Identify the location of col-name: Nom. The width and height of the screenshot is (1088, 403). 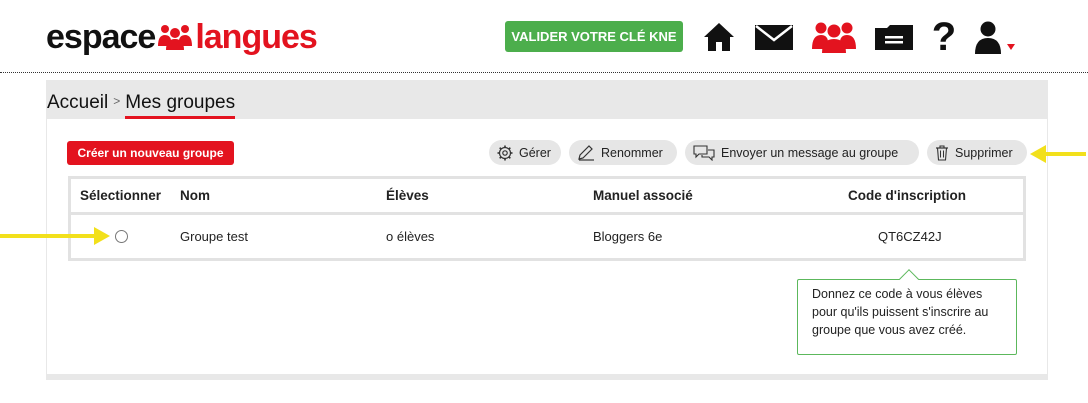
(195, 195).